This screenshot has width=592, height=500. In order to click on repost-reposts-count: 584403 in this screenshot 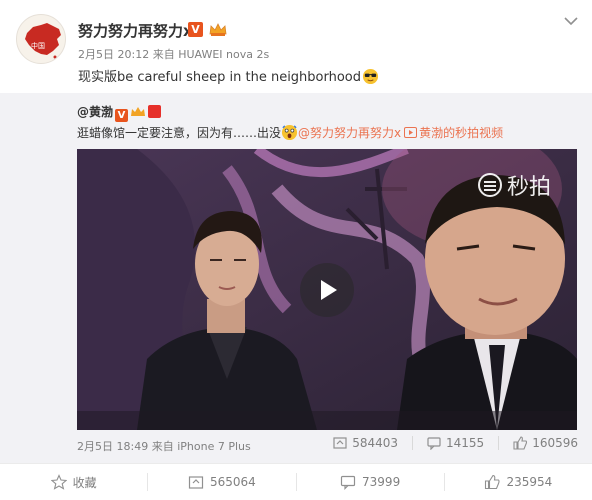, I will do `click(375, 443)`.